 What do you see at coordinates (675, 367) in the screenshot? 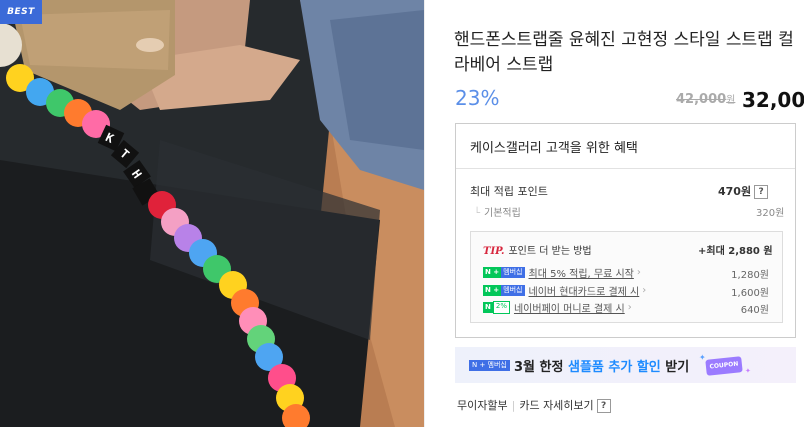
I see `promo-text-post: 받기` at bounding box center [675, 367].